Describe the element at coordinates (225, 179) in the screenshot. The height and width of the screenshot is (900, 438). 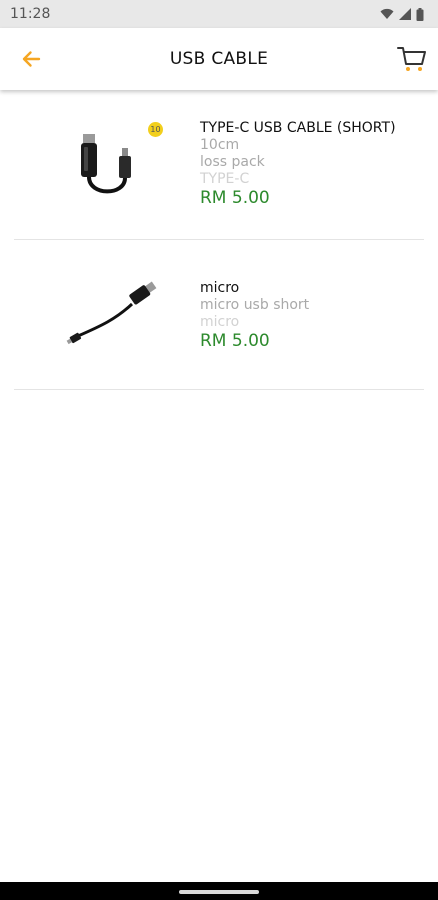
I see `product-category: TYPE-C` at that location.